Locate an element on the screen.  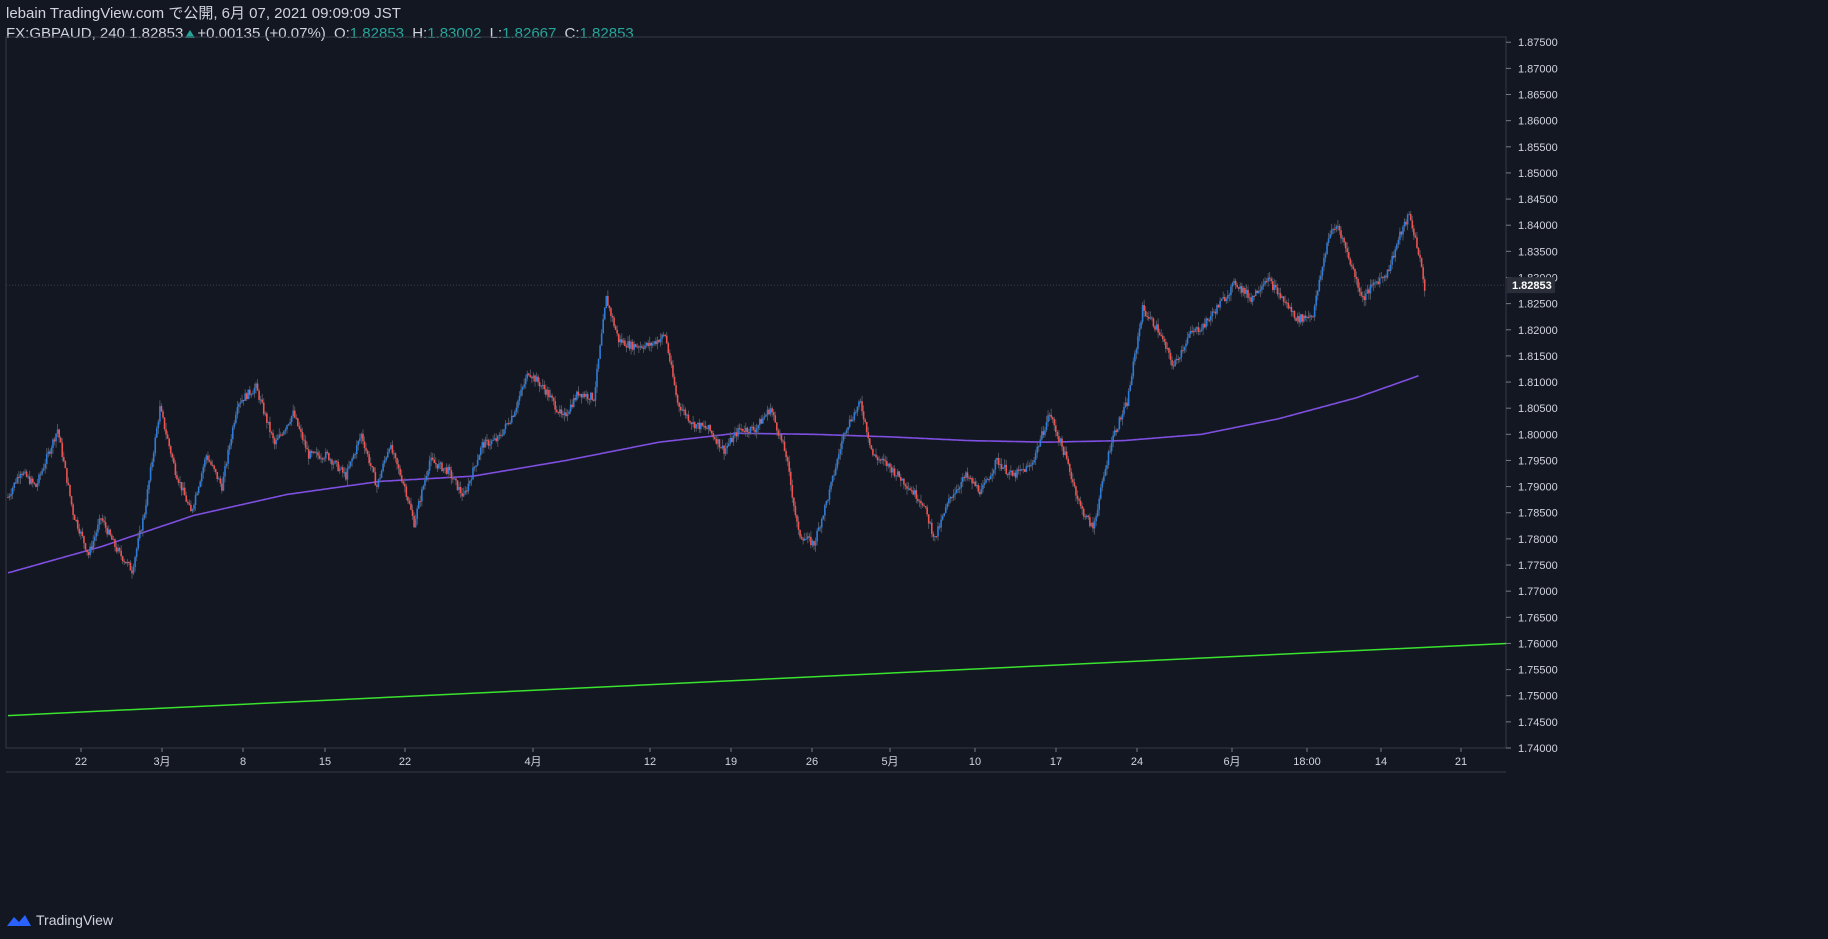
footer-brand: TradingView is located at coordinates (59, 920).